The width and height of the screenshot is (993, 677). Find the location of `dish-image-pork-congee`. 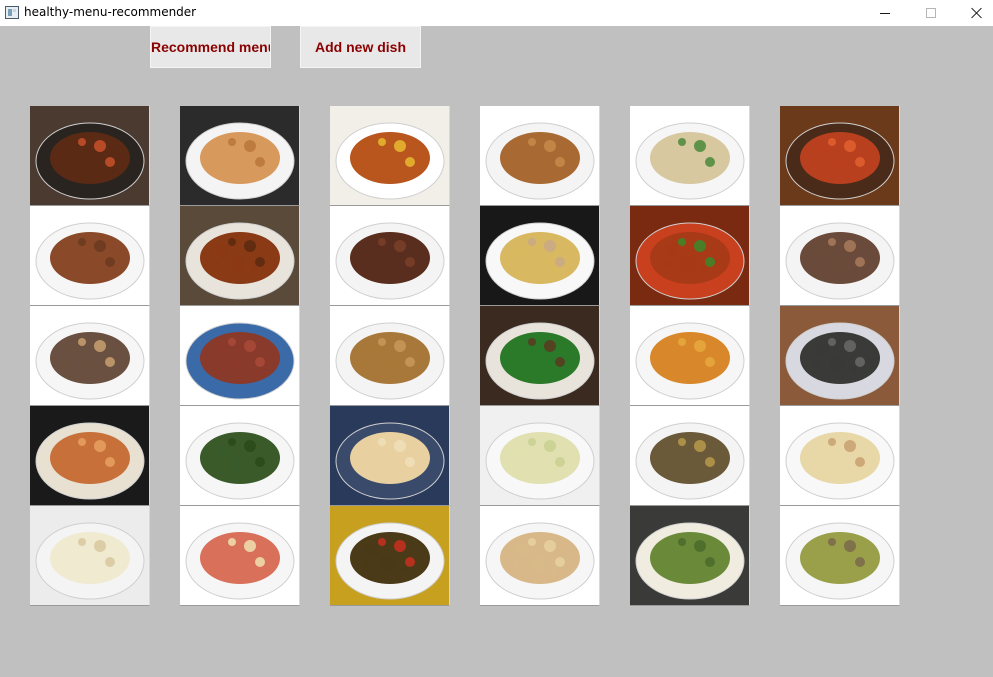

dish-image-pork-congee is located at coordinates (540, 256).